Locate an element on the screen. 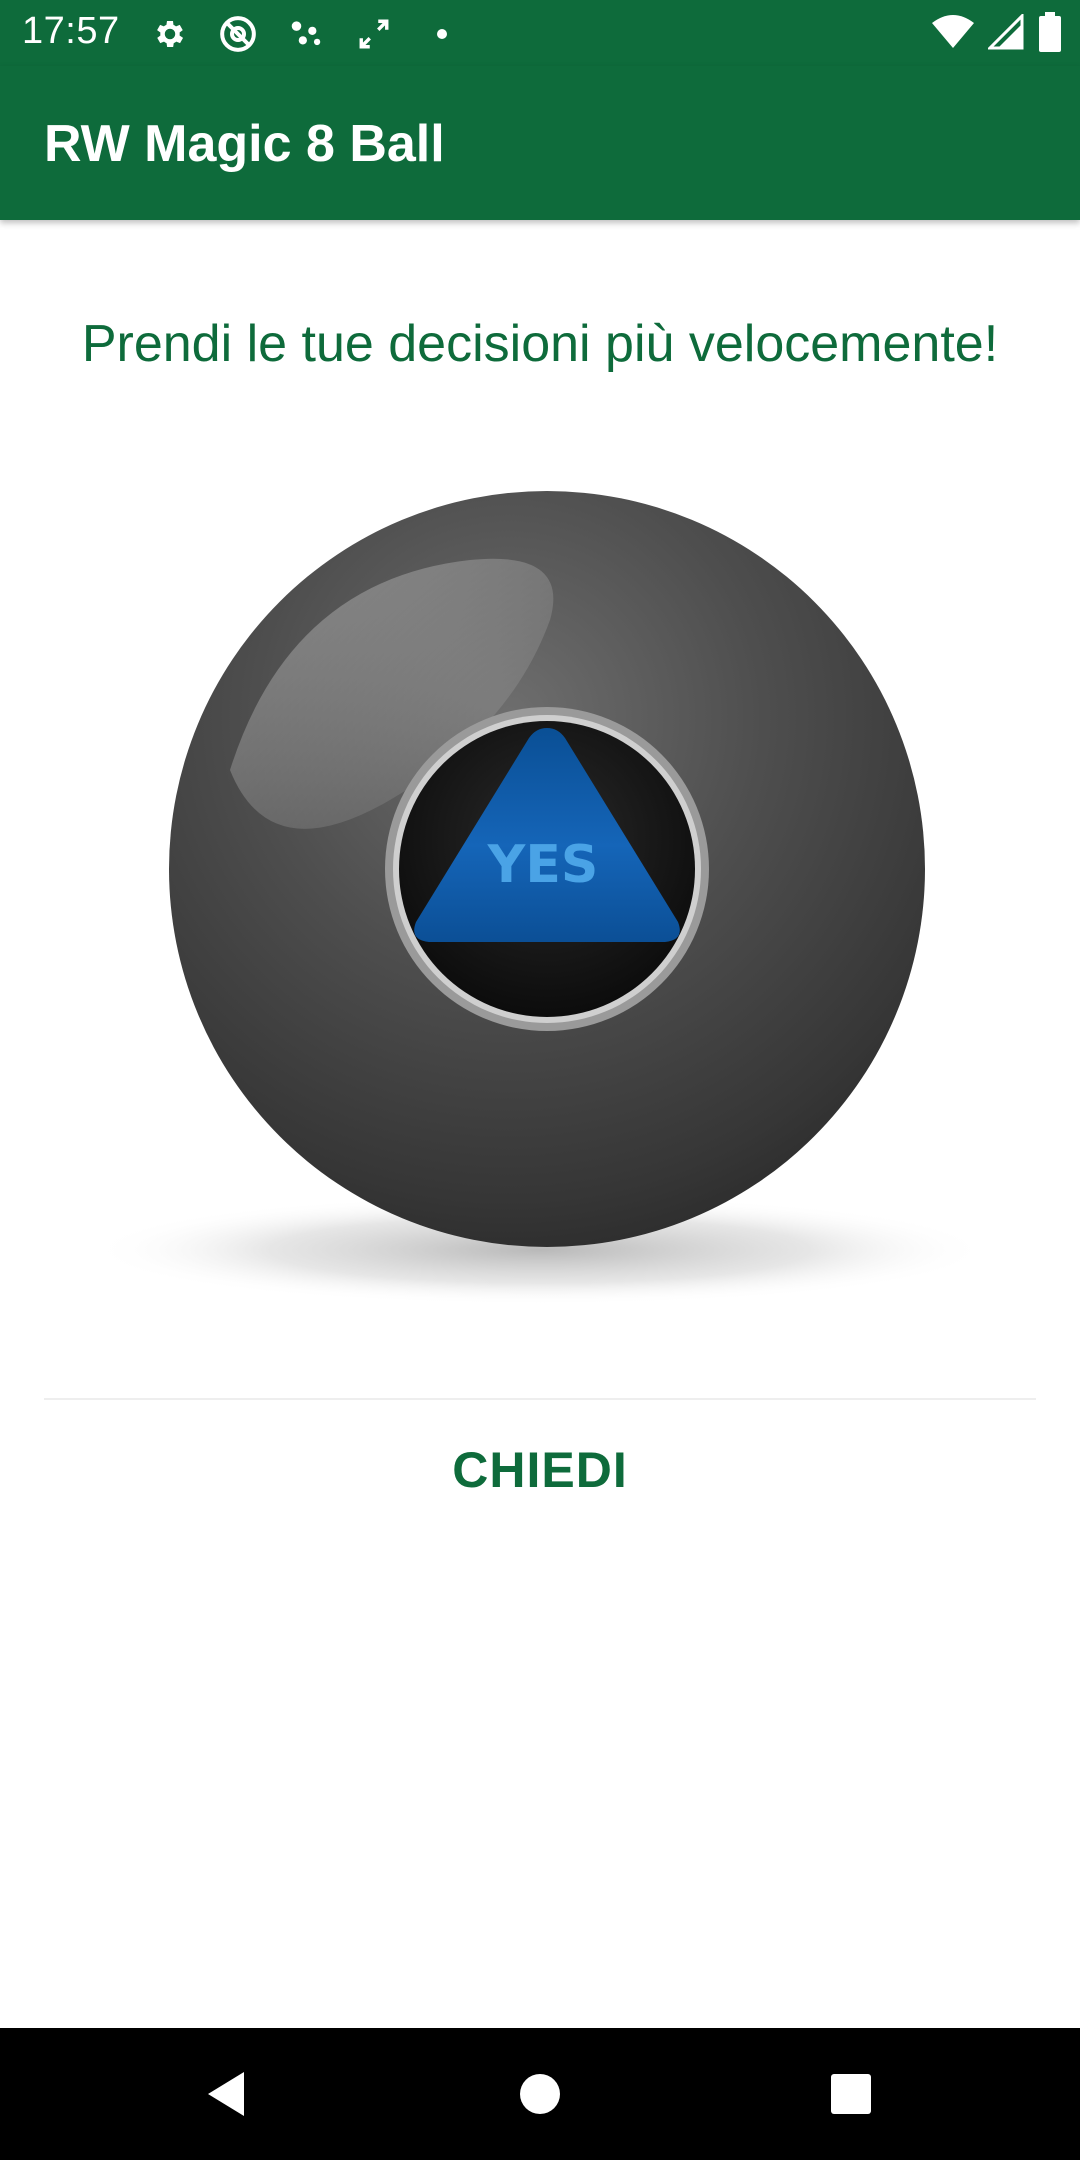 The image size is (1080, 2160). ask-button: CHIEDI is located at coordinates (540, 1470).